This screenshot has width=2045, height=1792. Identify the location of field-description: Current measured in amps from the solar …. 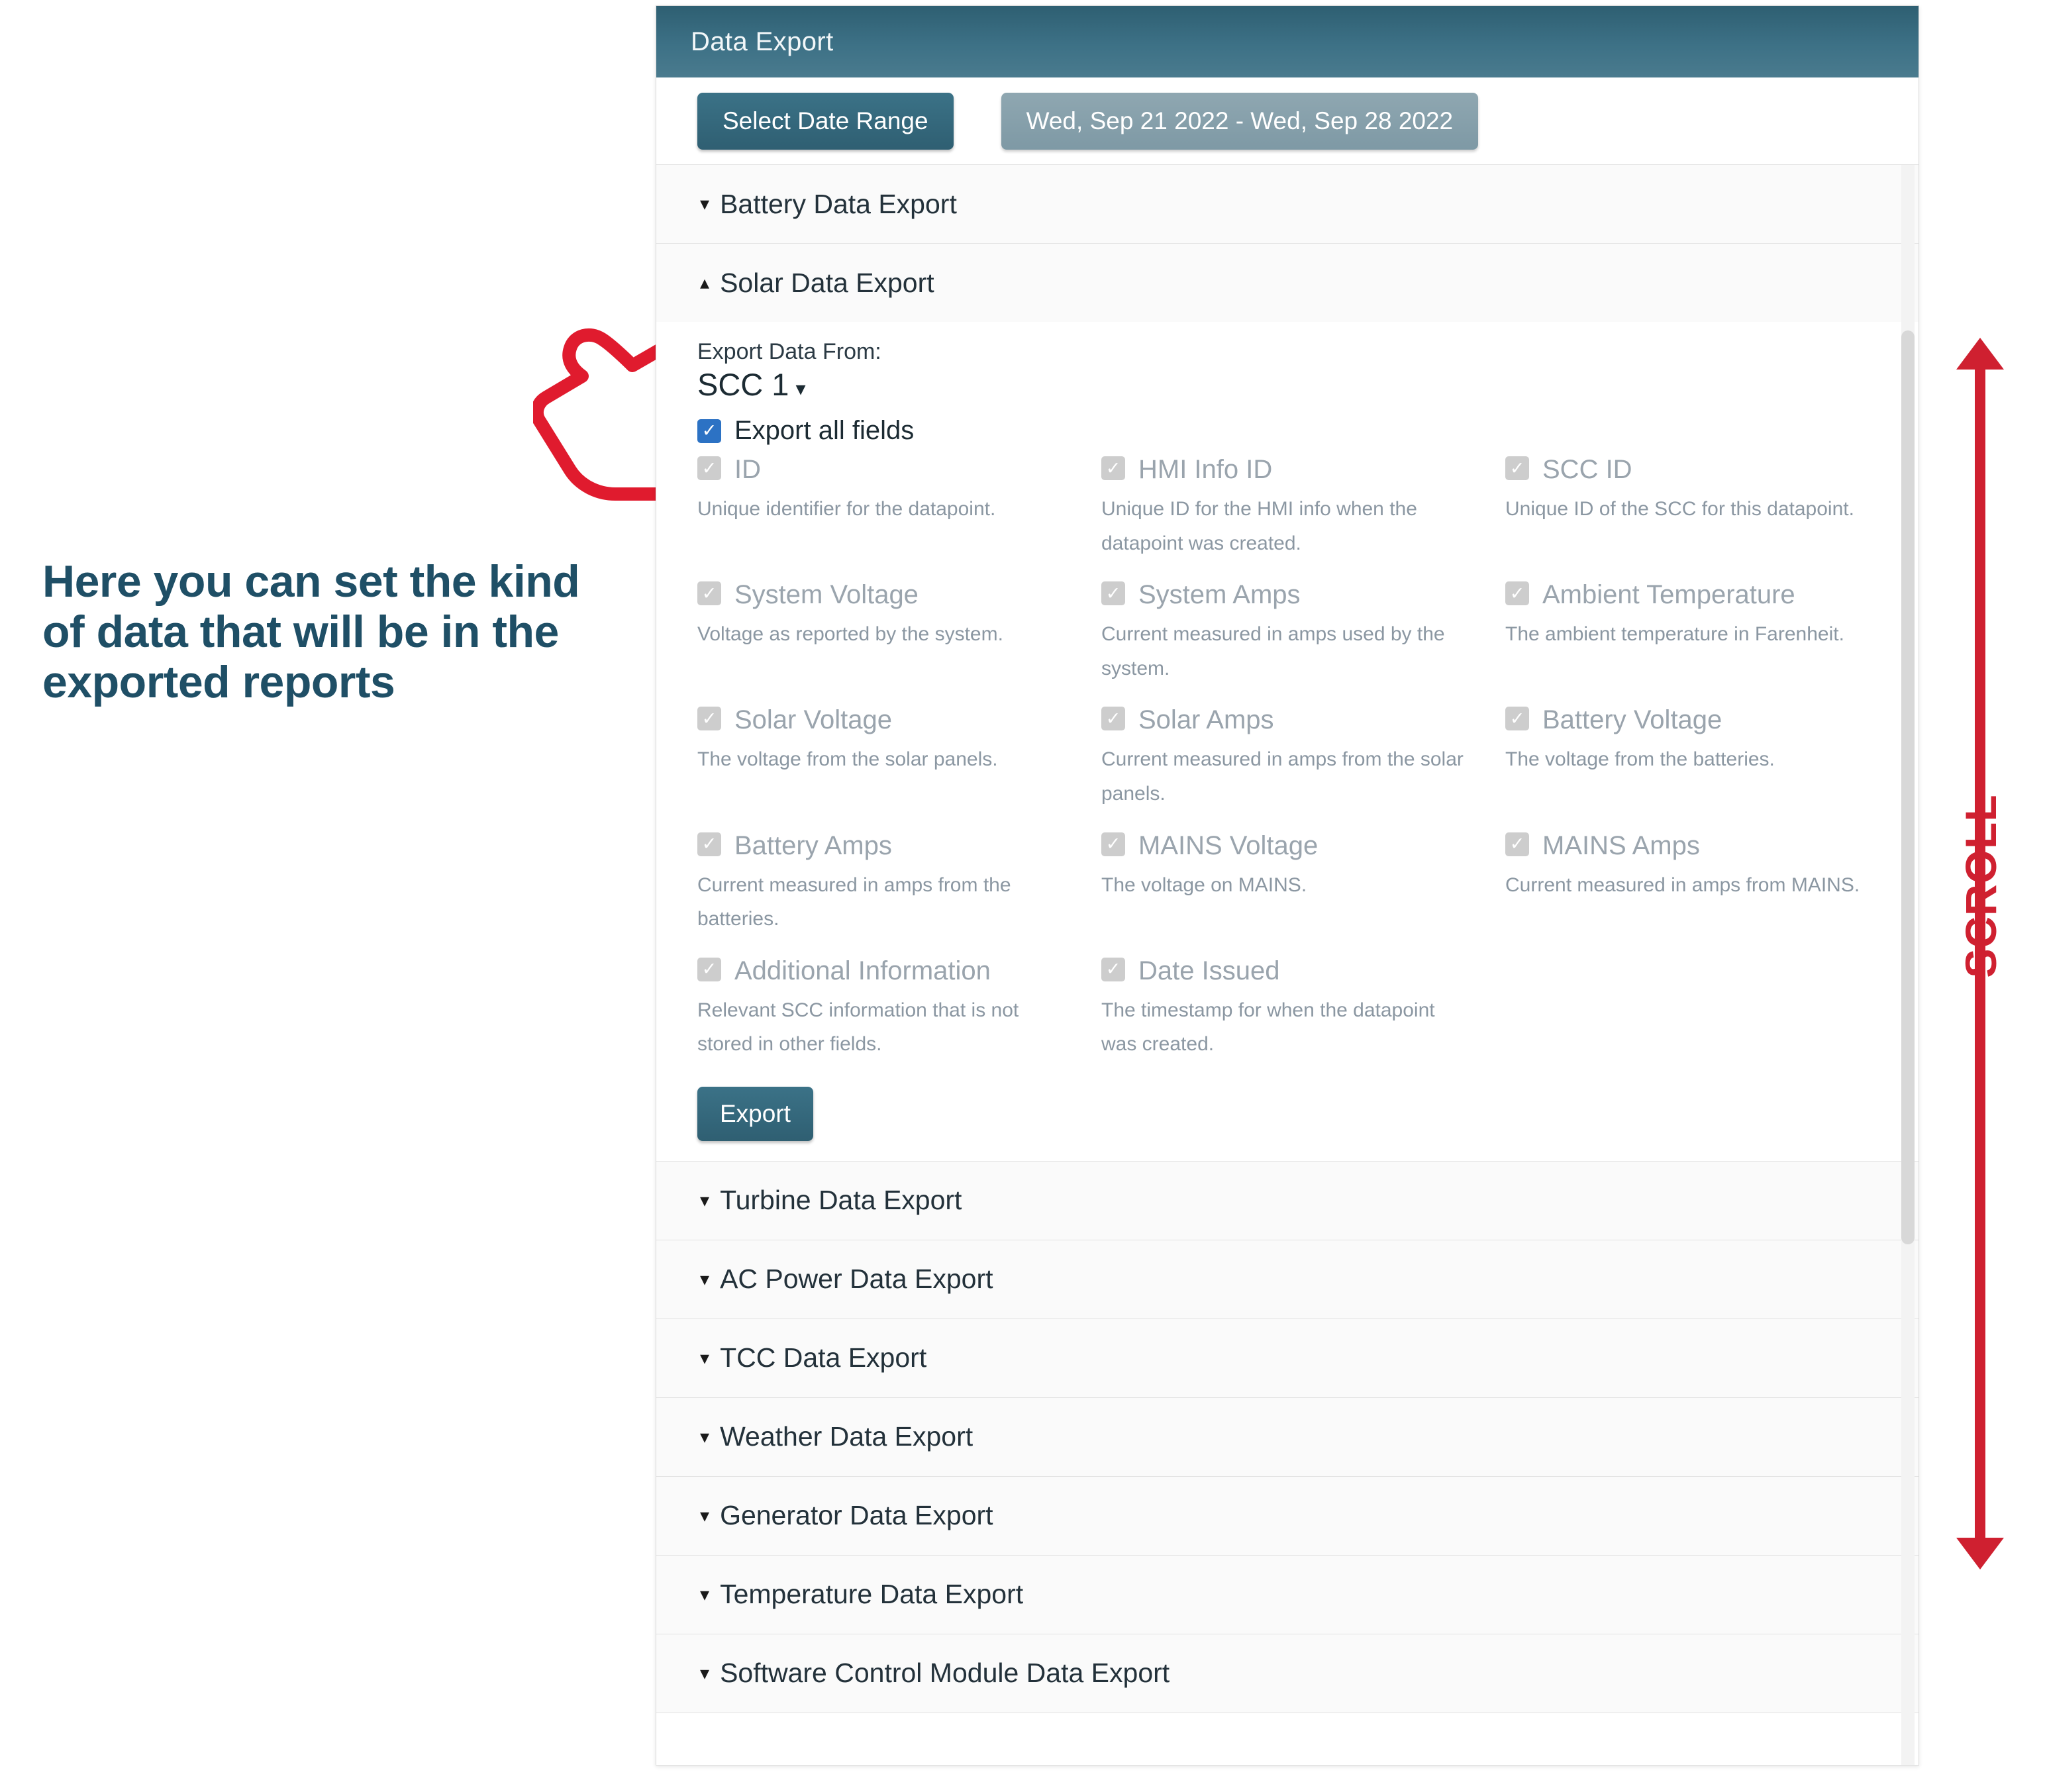
(1282, 776).